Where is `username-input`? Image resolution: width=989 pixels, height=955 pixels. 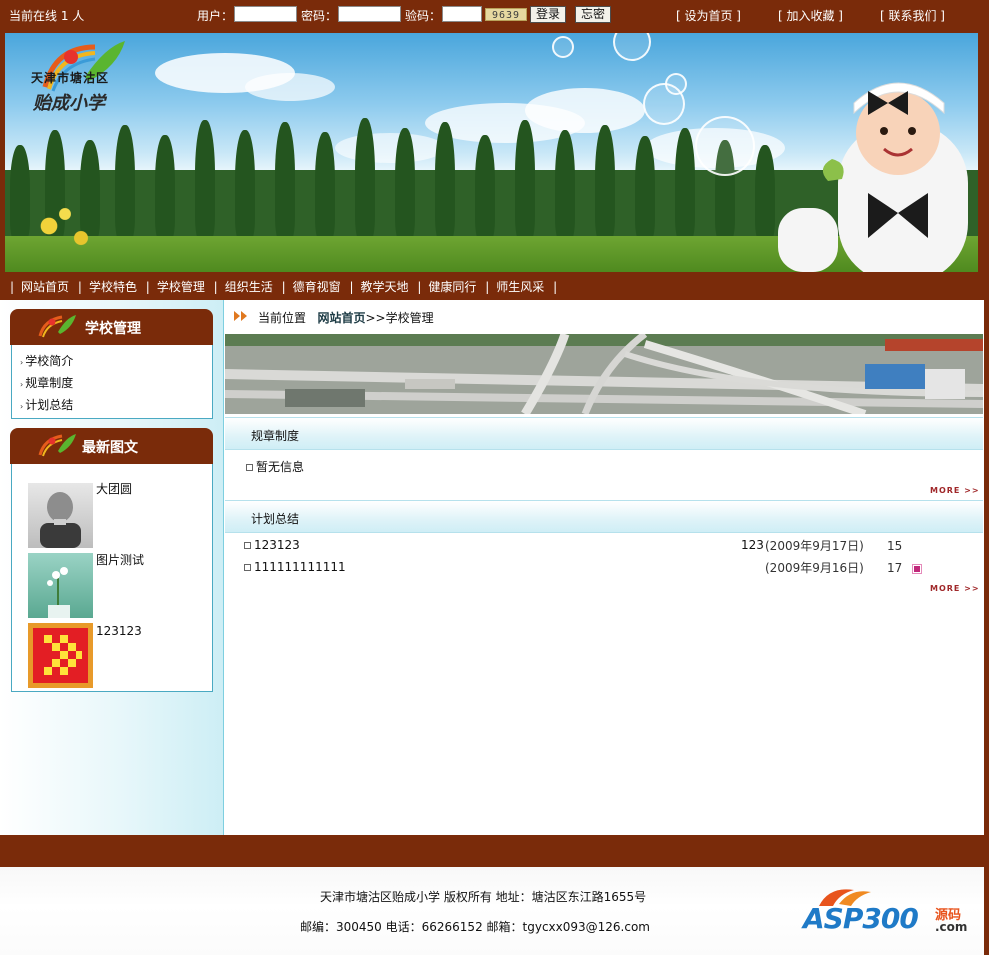 username-input is located at coordinates (265, 14).